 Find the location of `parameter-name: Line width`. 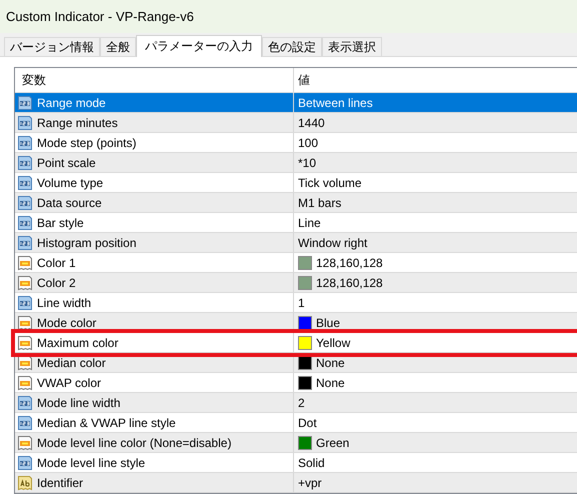

parameter-name: Line width is located at coordinates (64, 303).